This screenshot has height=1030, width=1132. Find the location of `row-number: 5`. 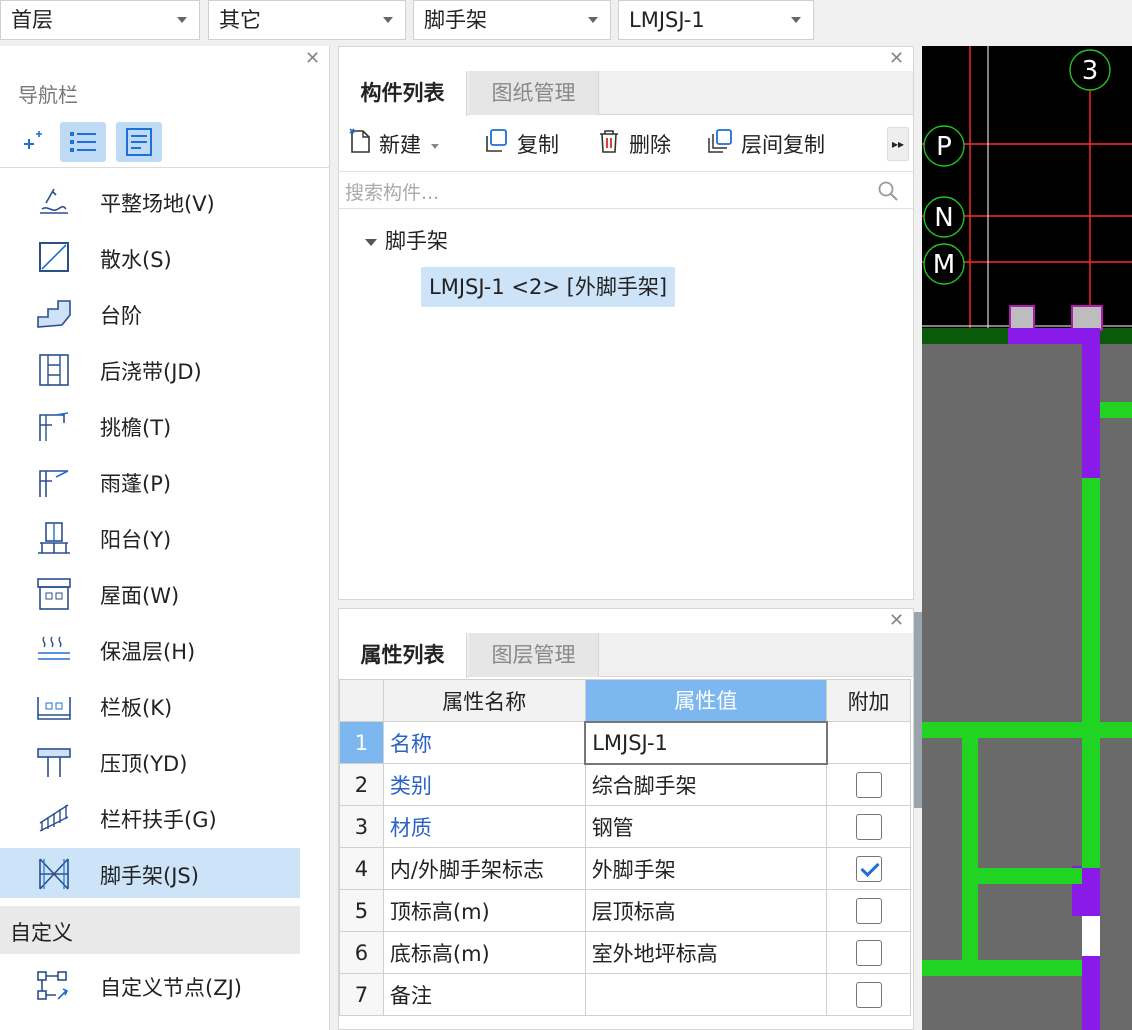

row-number: 5 is located at coordinates (361, 910).